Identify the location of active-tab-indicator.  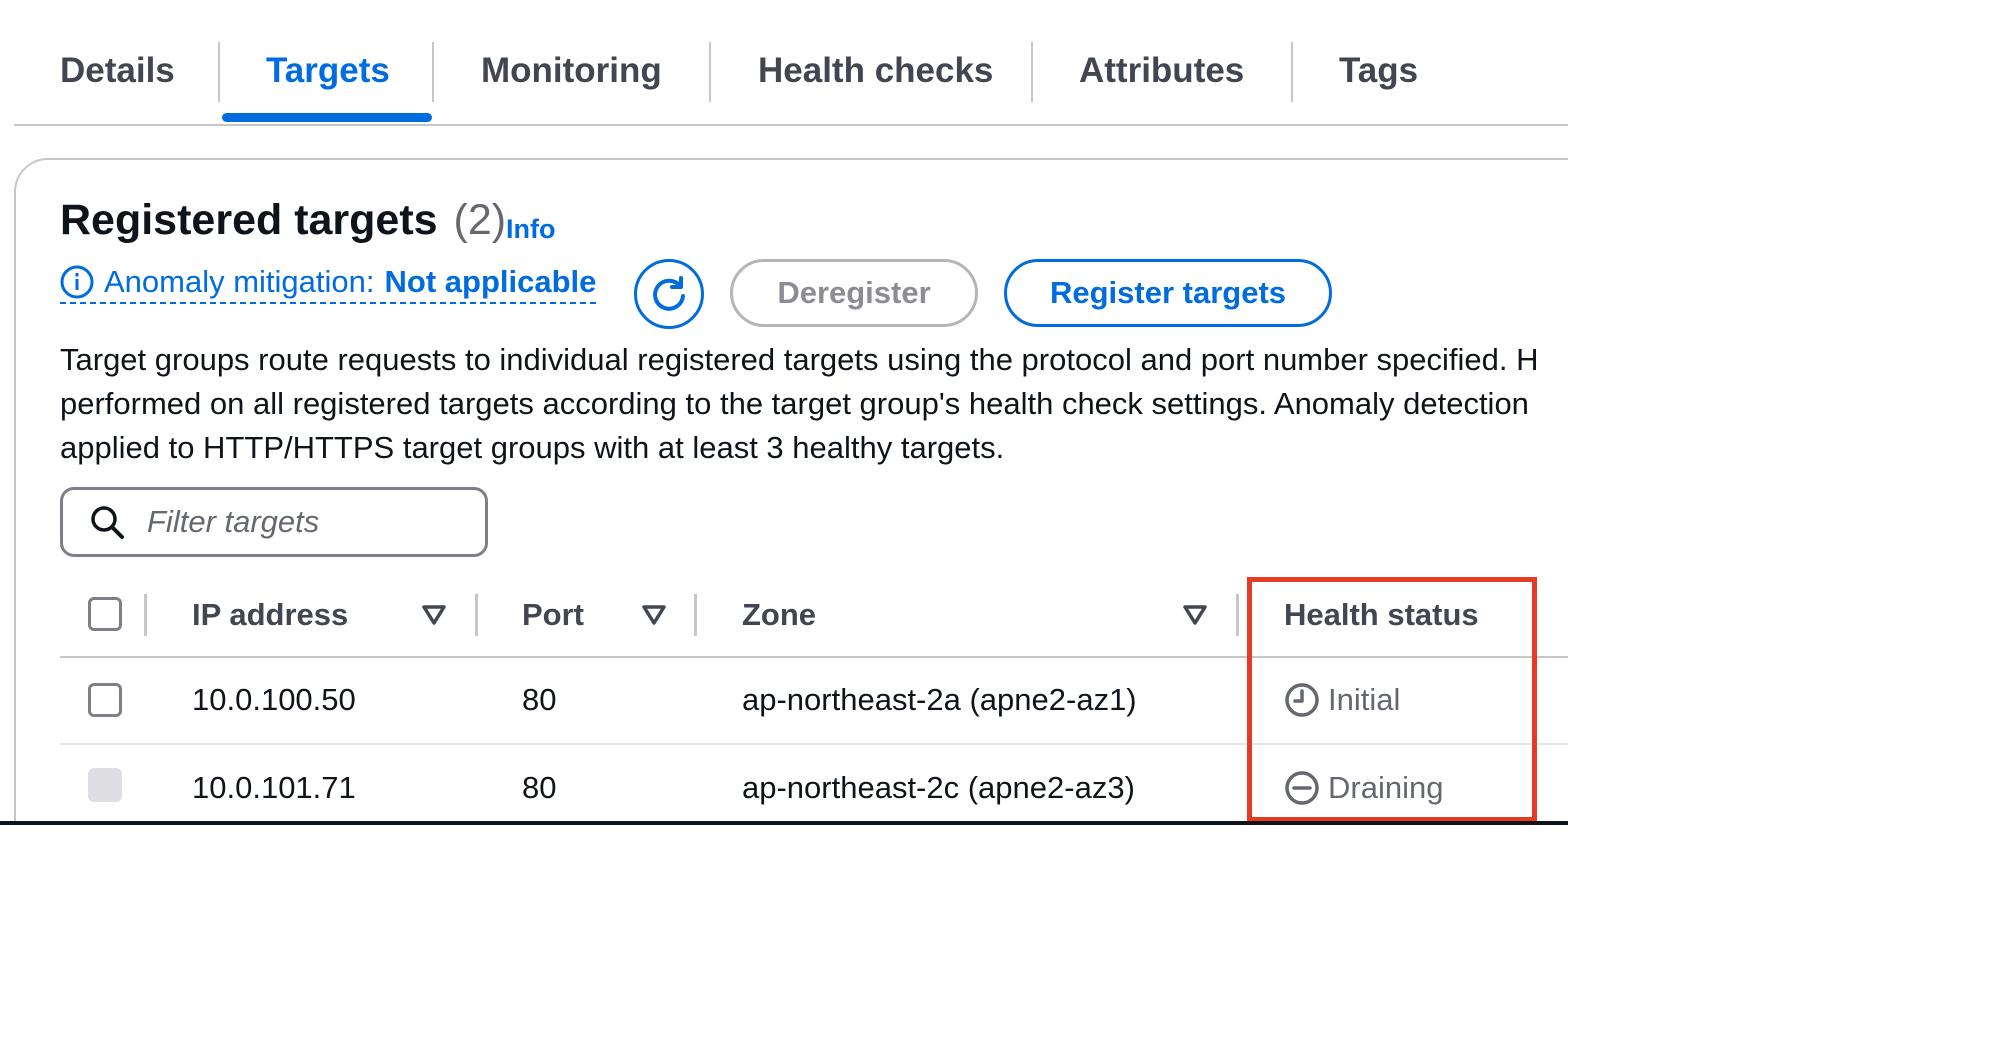
(327, 117).